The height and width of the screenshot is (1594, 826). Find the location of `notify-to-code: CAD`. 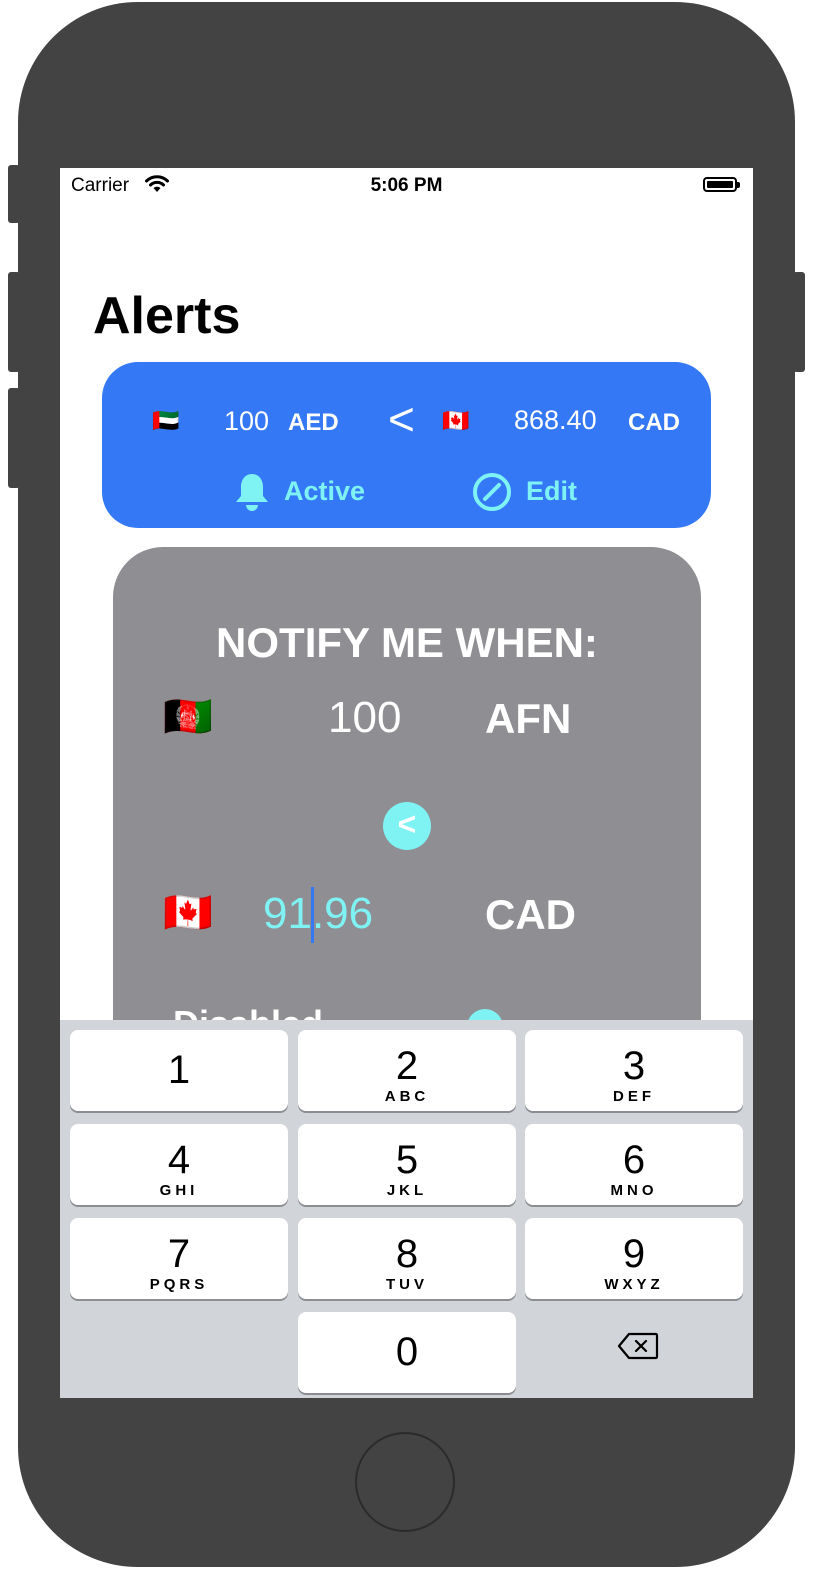

notify-to-code: CAD is located at coordinates (530, 915).